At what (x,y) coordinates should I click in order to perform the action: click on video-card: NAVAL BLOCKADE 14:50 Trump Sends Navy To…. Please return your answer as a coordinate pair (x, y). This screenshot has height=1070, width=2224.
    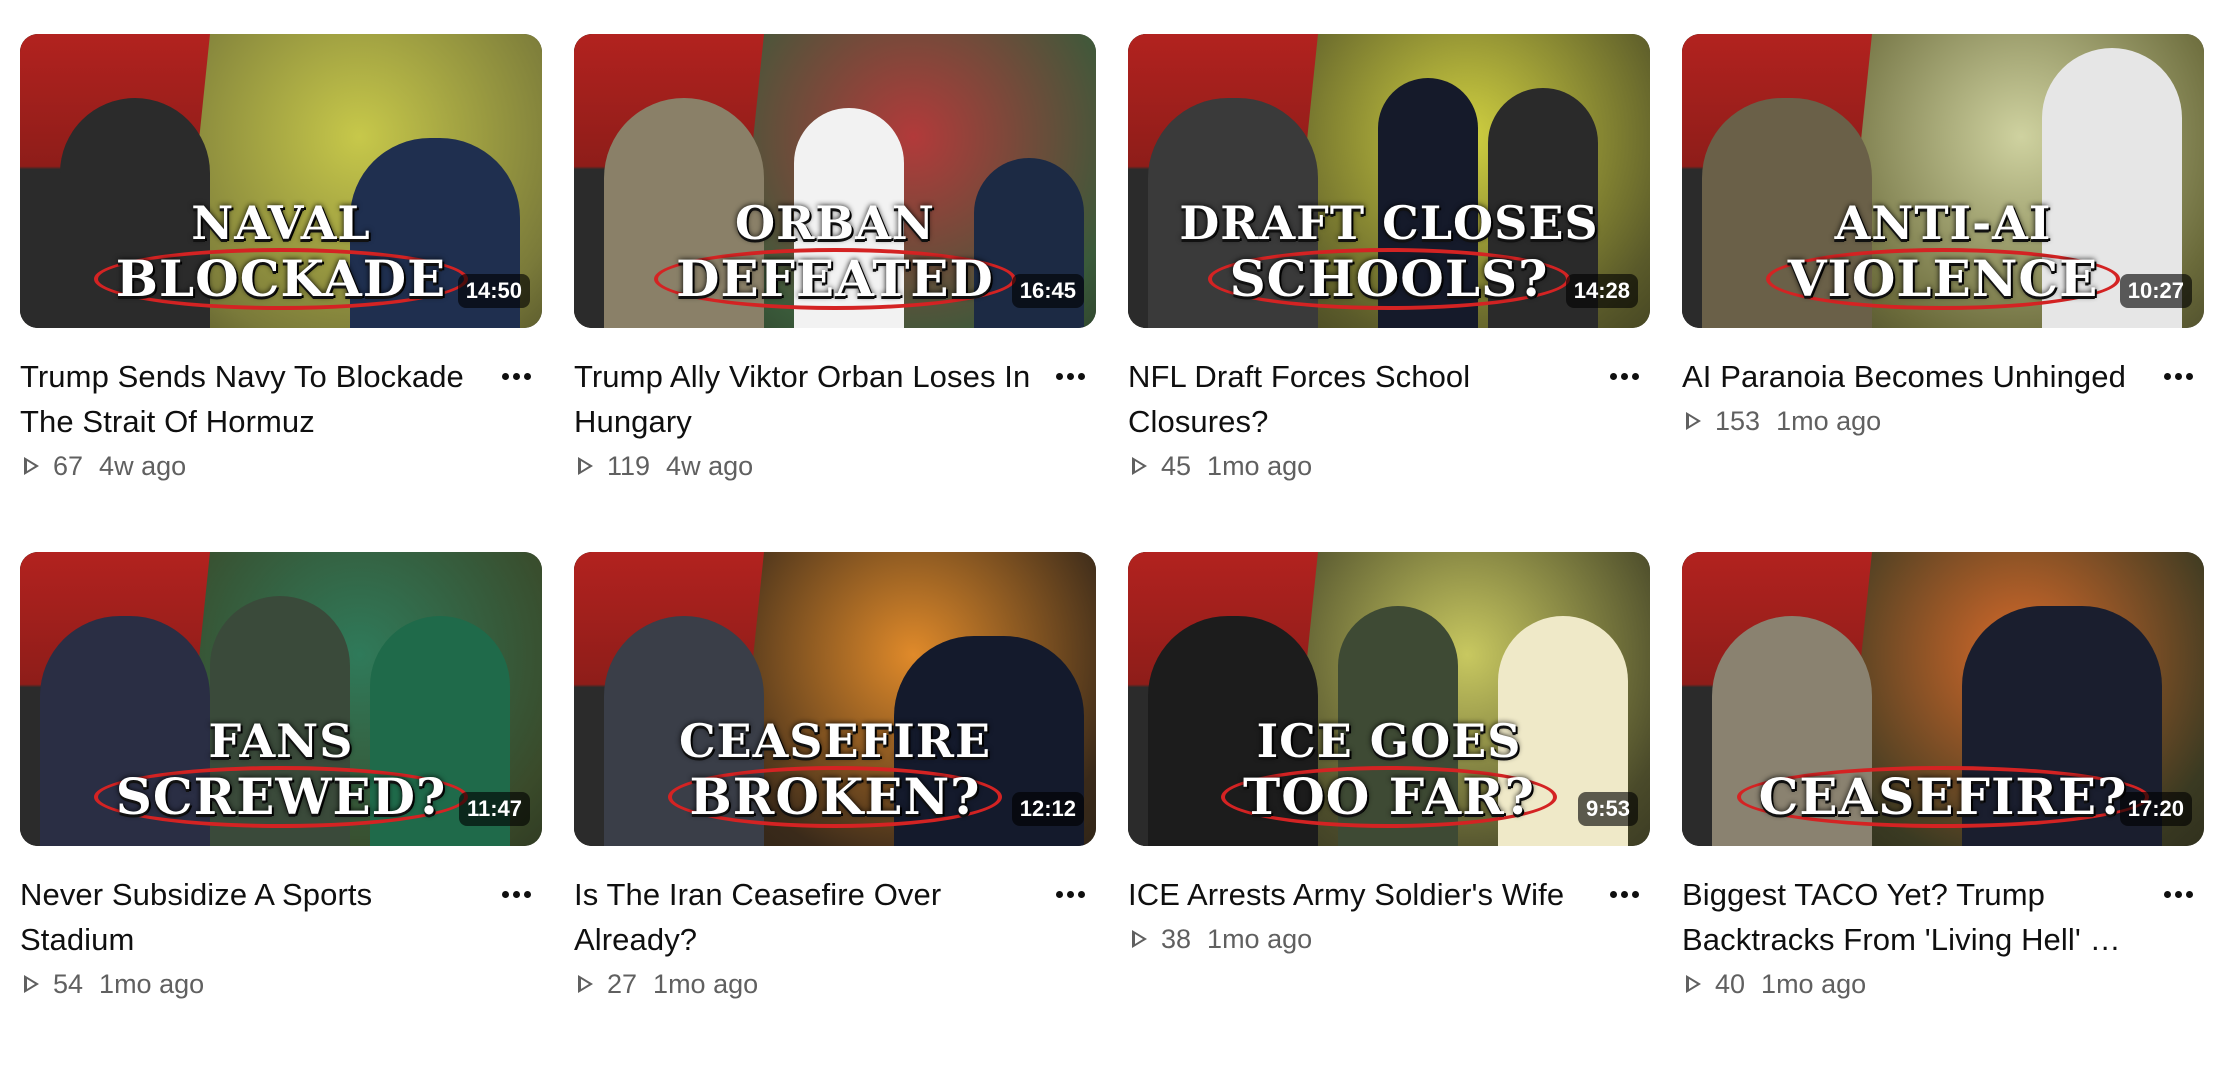
    Looking at the image, I should click on (281, 293).